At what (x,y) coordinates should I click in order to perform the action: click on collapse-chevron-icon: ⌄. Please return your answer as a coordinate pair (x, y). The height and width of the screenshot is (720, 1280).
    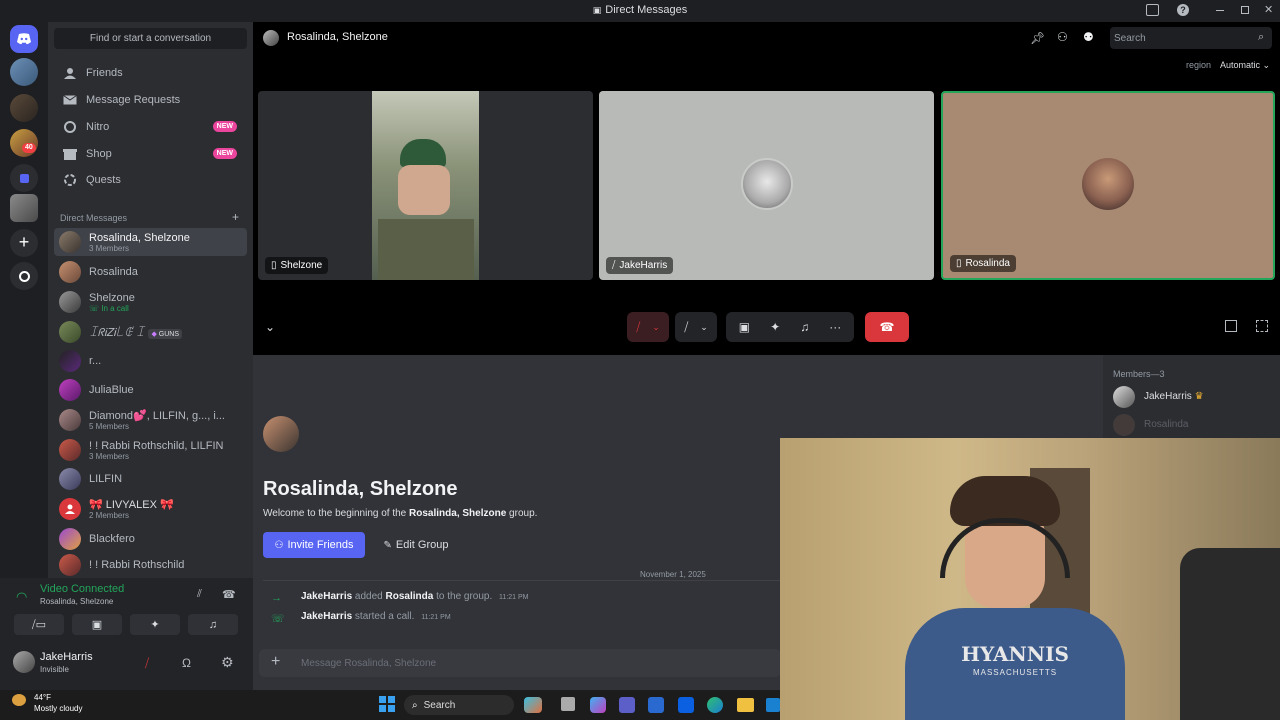
    Looking at the image, I should click on (270, 327).